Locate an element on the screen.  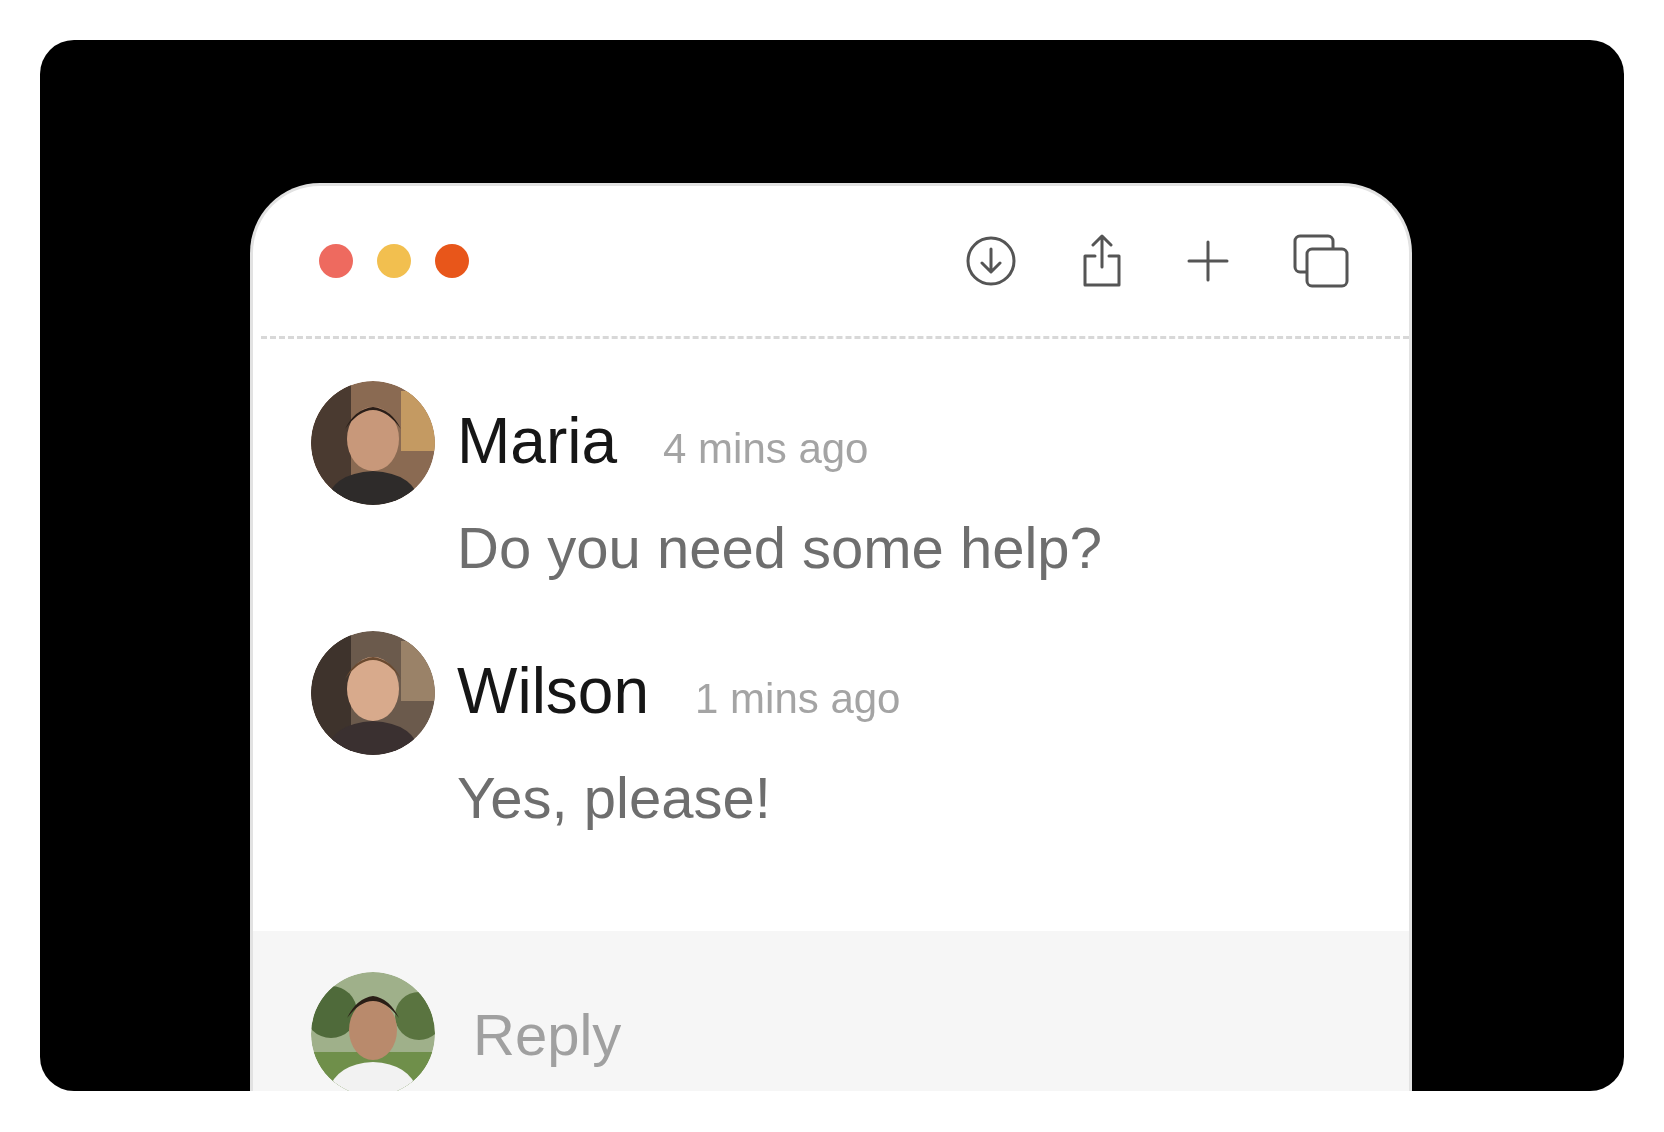
timestamp: 4 mins ago is located at coordinates (766, 449).